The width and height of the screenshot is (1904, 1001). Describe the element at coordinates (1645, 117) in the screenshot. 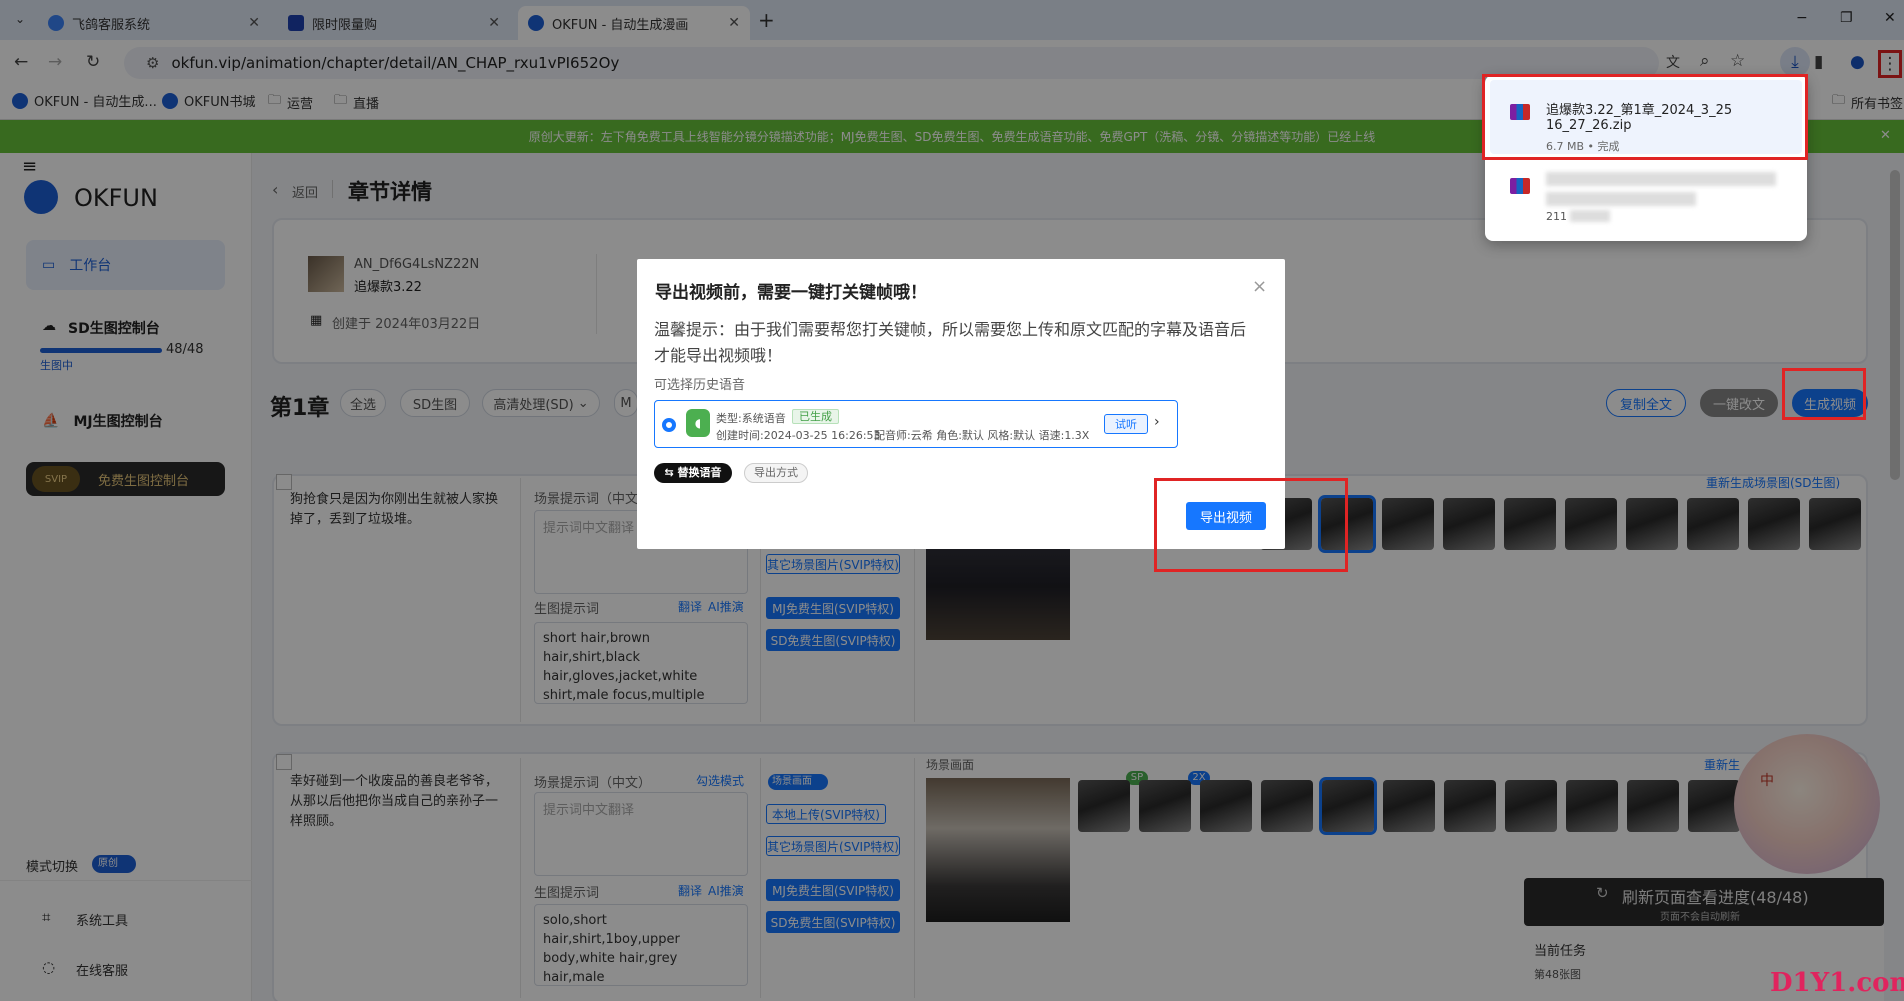

I see `highlight-download-item` at that location.